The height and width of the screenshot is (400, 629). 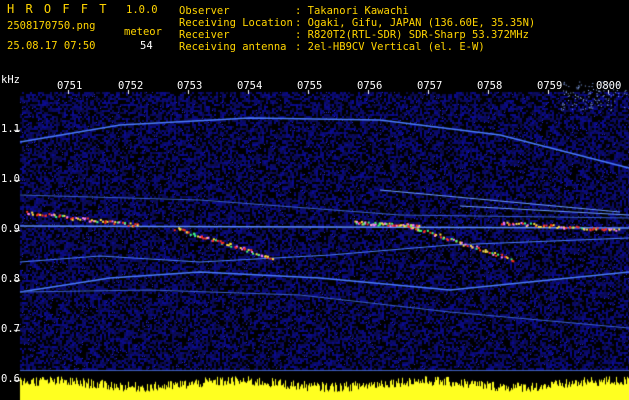 What do you see at coordinates (70, 86) in the screenshot?
I see `x-tick-0751: 0751` at bounding box center [70, 86].